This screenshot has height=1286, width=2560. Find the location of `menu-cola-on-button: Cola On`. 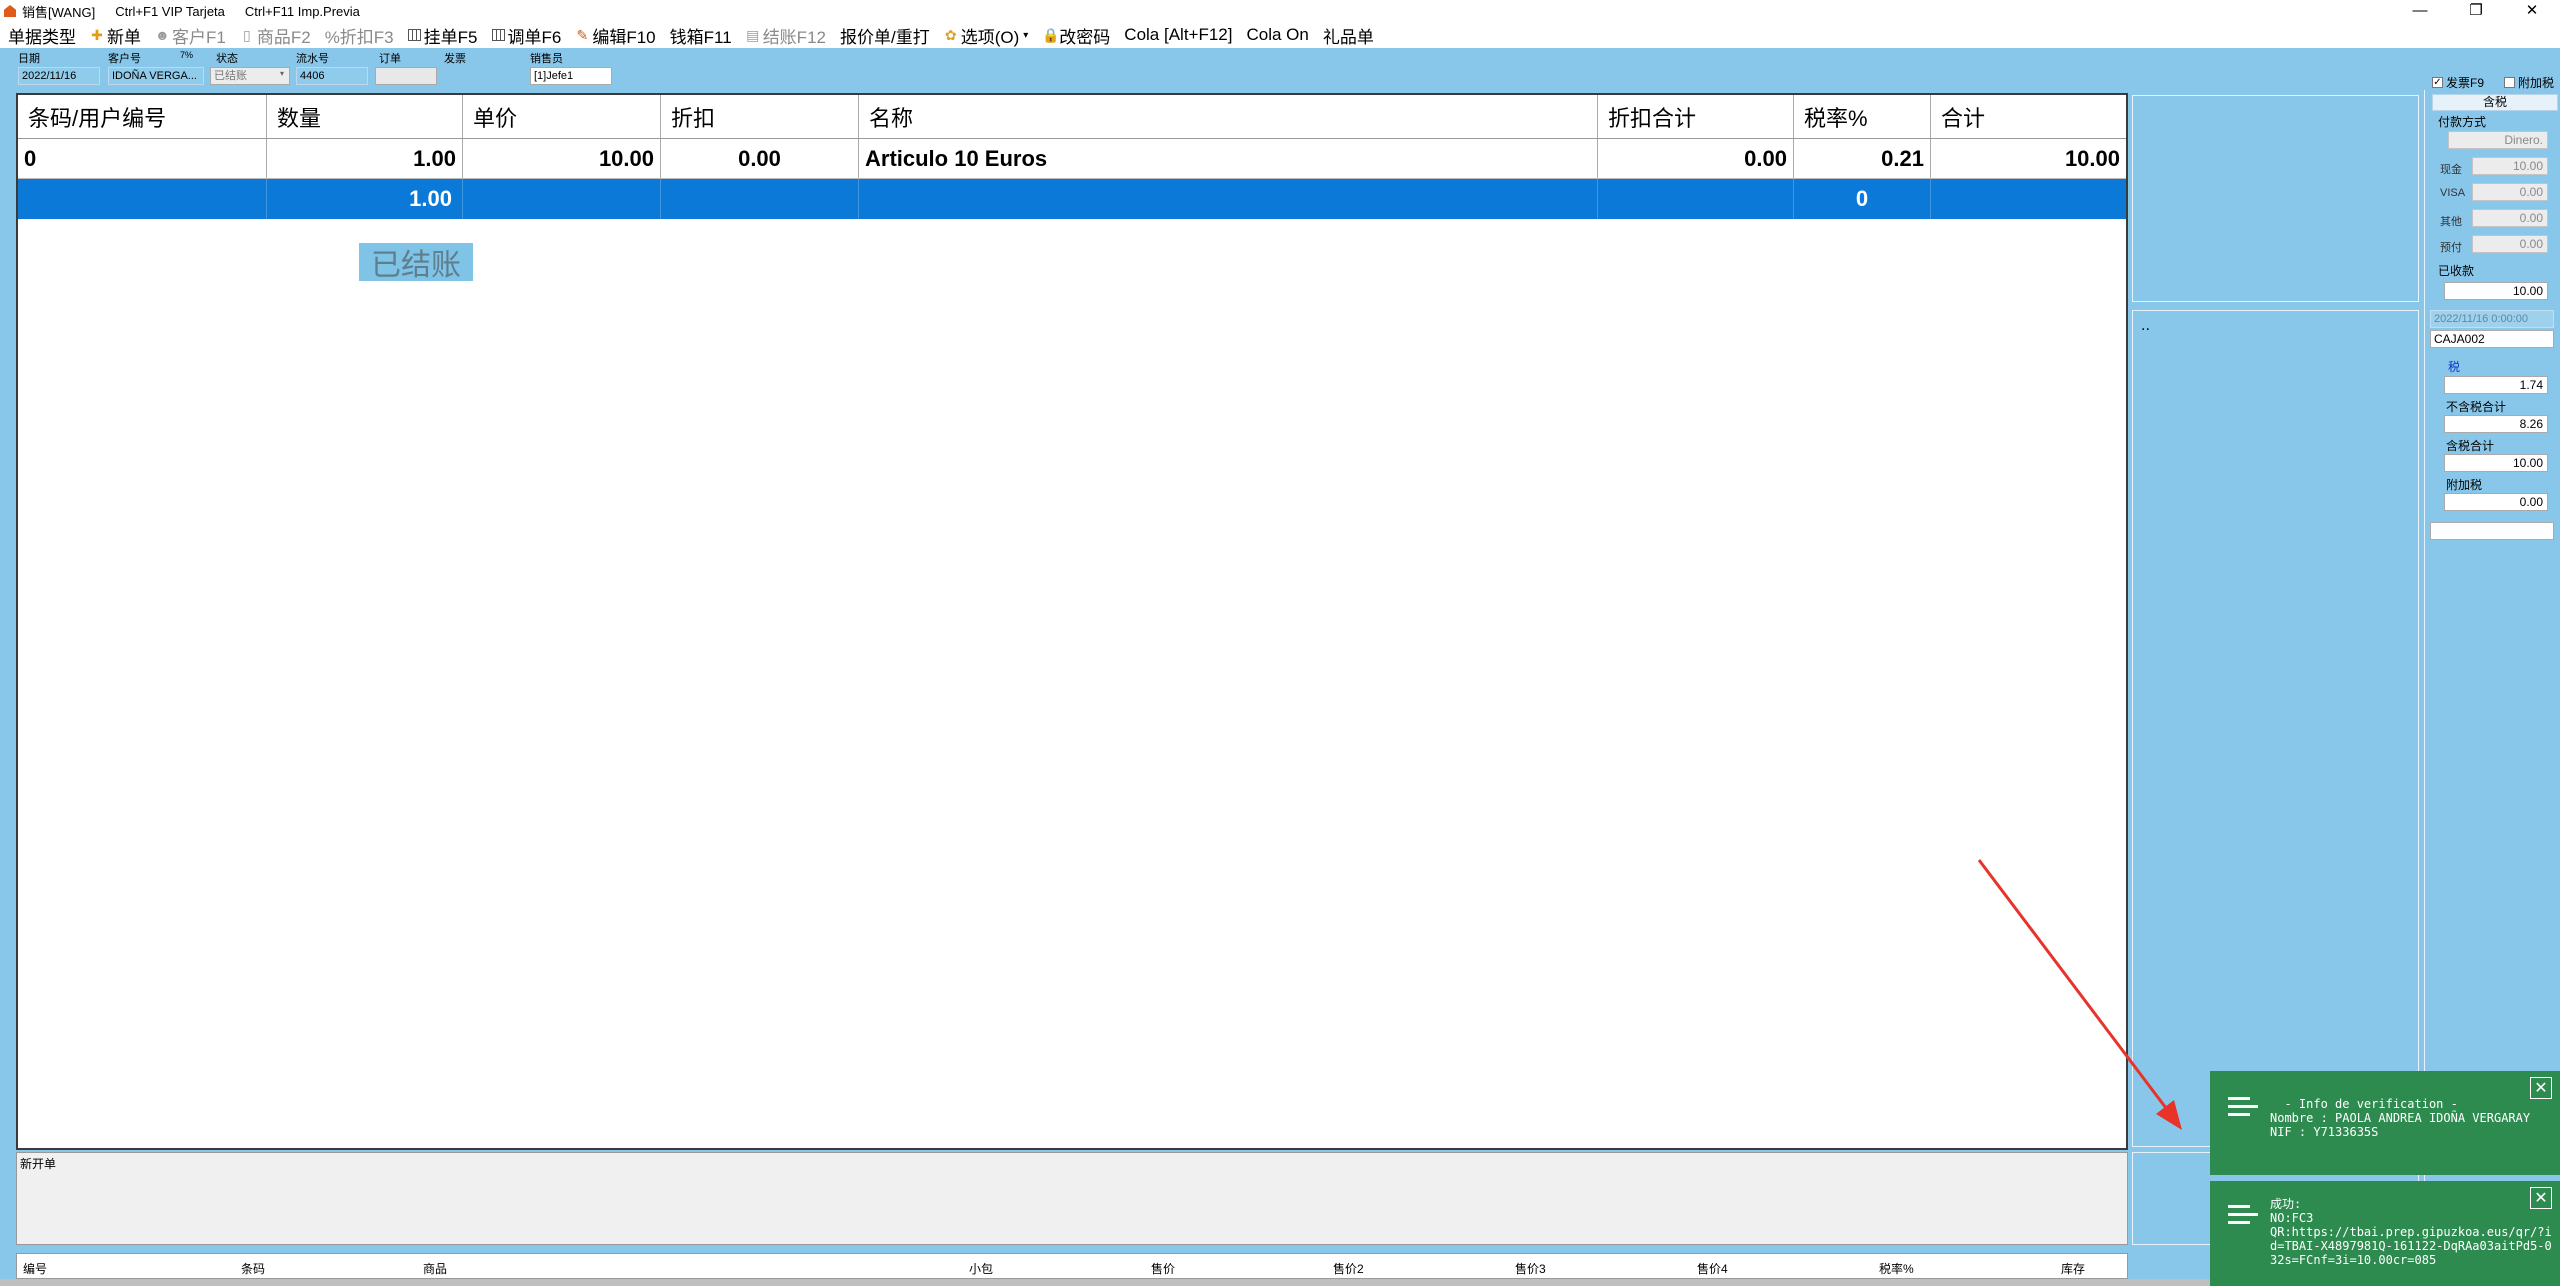

menu-cola-on-button: Cola On is located at coordinates (1278, 35).